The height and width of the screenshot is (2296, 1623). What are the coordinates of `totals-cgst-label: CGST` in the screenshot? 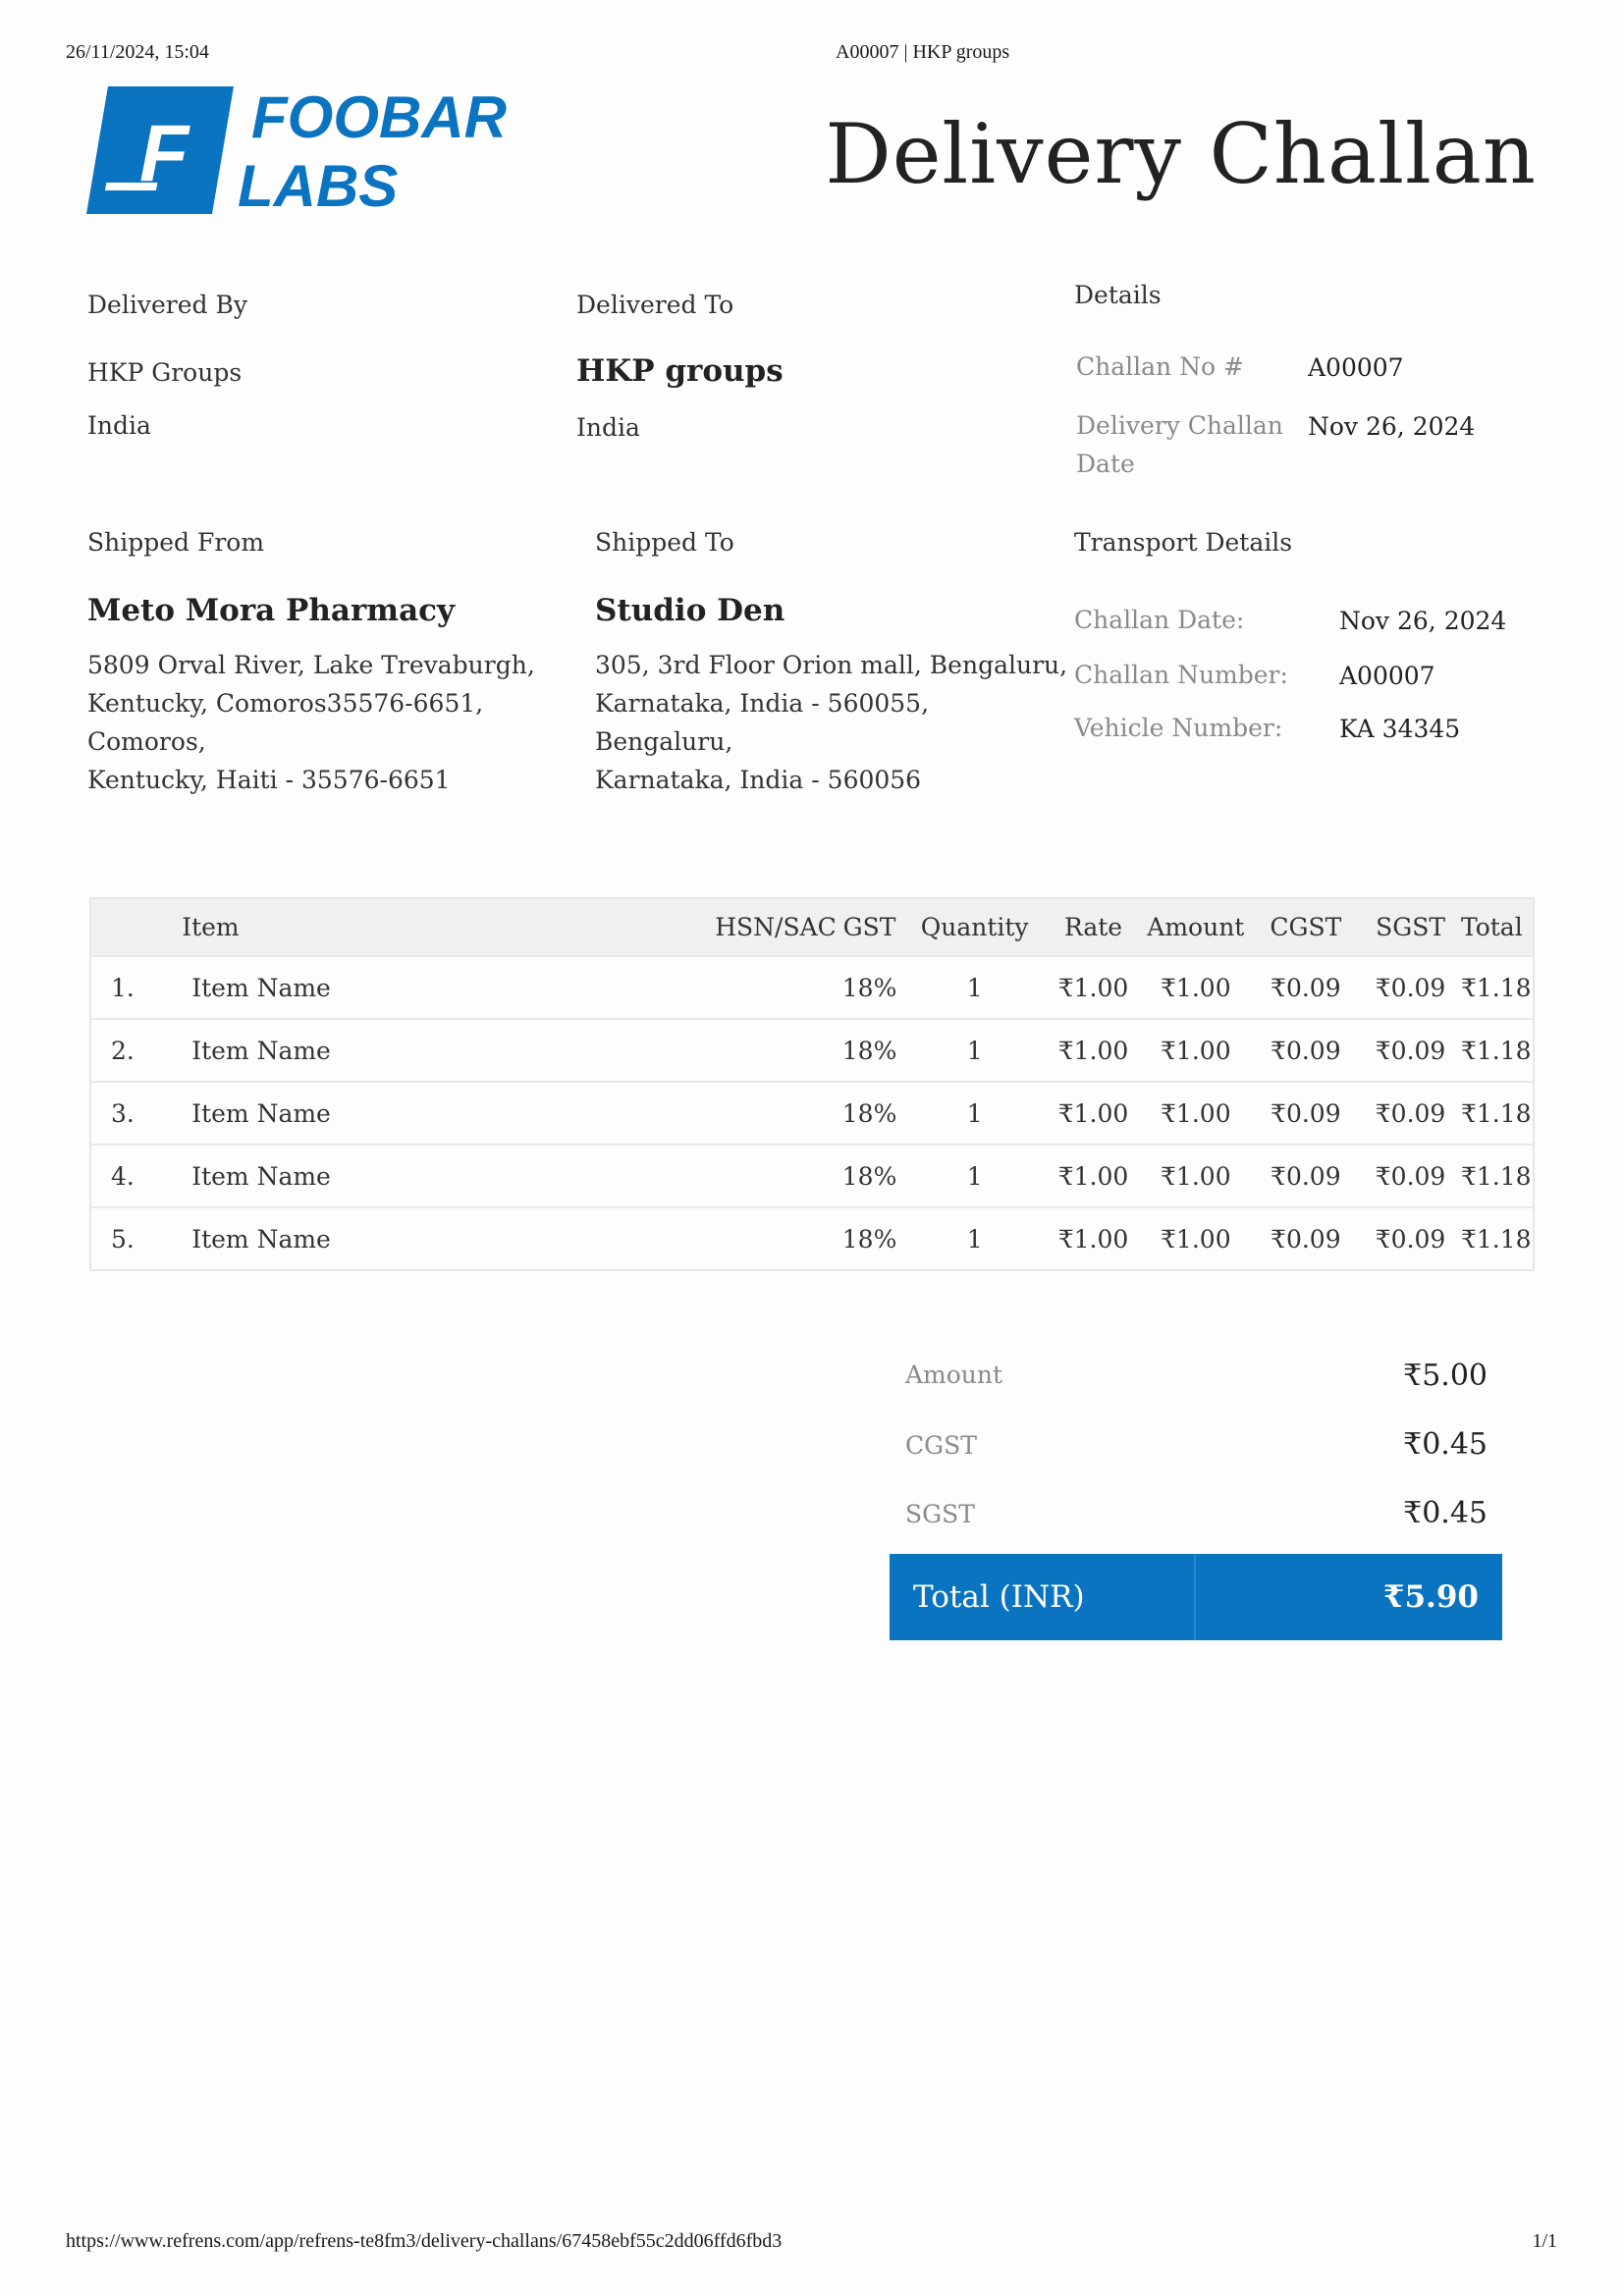 It's located at (941, 1445).